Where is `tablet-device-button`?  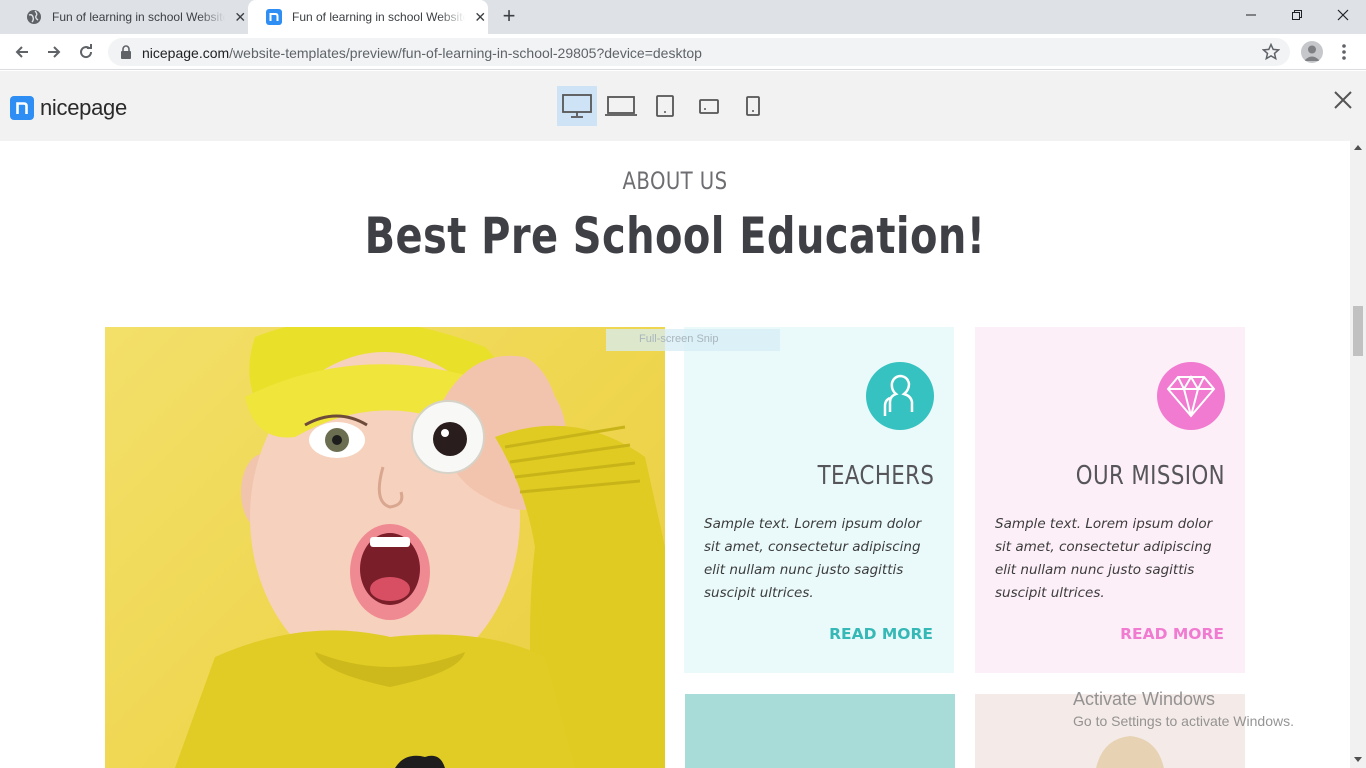
tablet-device-button is located at coordinates (665, 106).